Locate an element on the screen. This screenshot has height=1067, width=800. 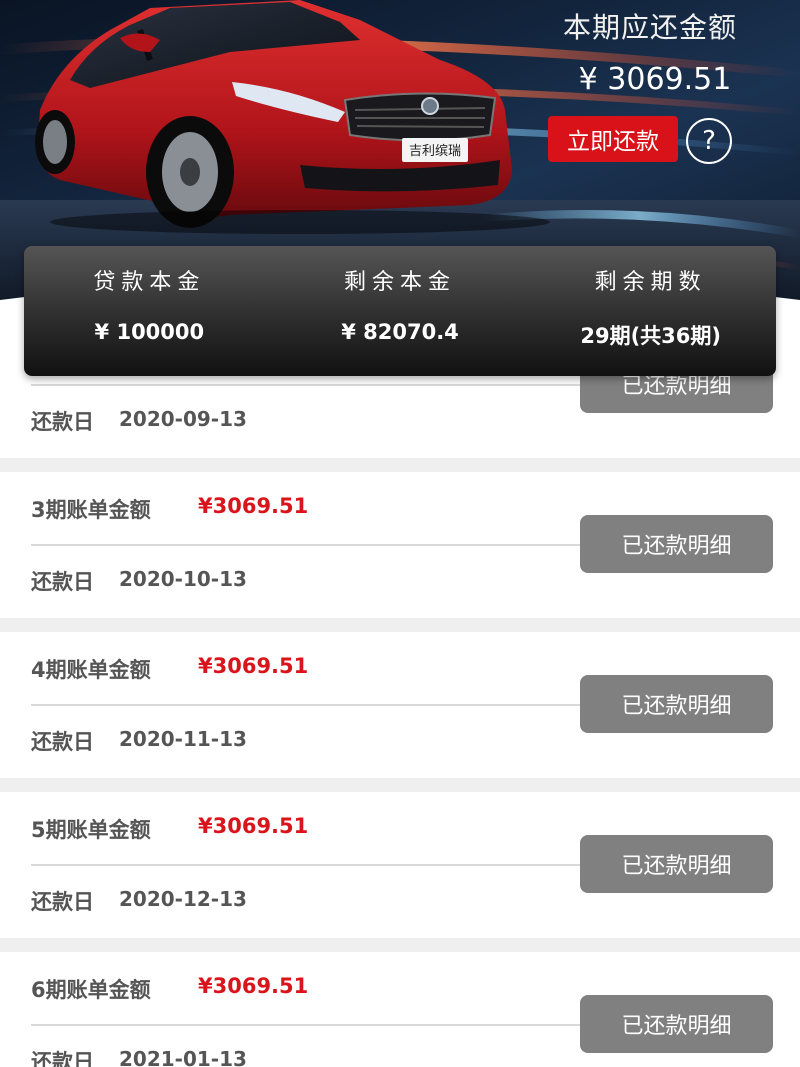
bill-title: 4期账单金额 is located at coordinates (91, 670).